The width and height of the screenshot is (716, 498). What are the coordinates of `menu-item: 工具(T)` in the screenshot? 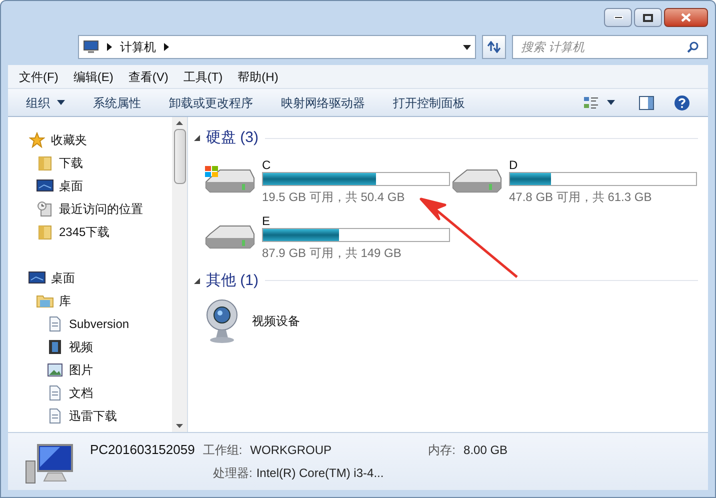 It's located at (203, 77).